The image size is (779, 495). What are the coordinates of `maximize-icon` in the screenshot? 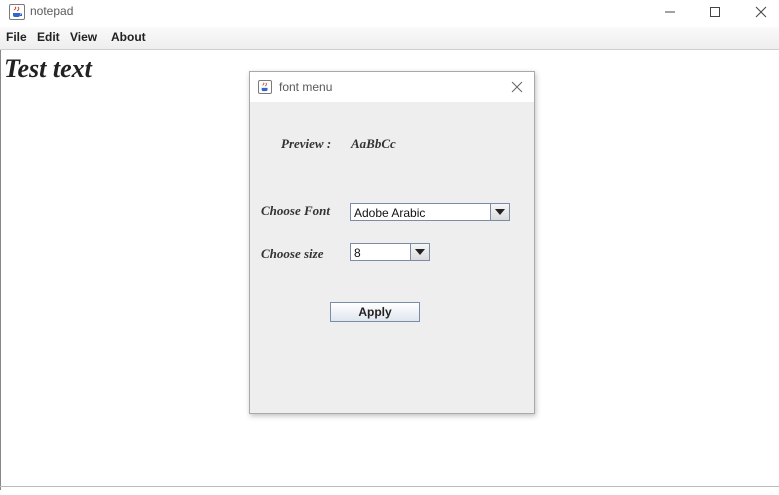 It's located at (715, 12).